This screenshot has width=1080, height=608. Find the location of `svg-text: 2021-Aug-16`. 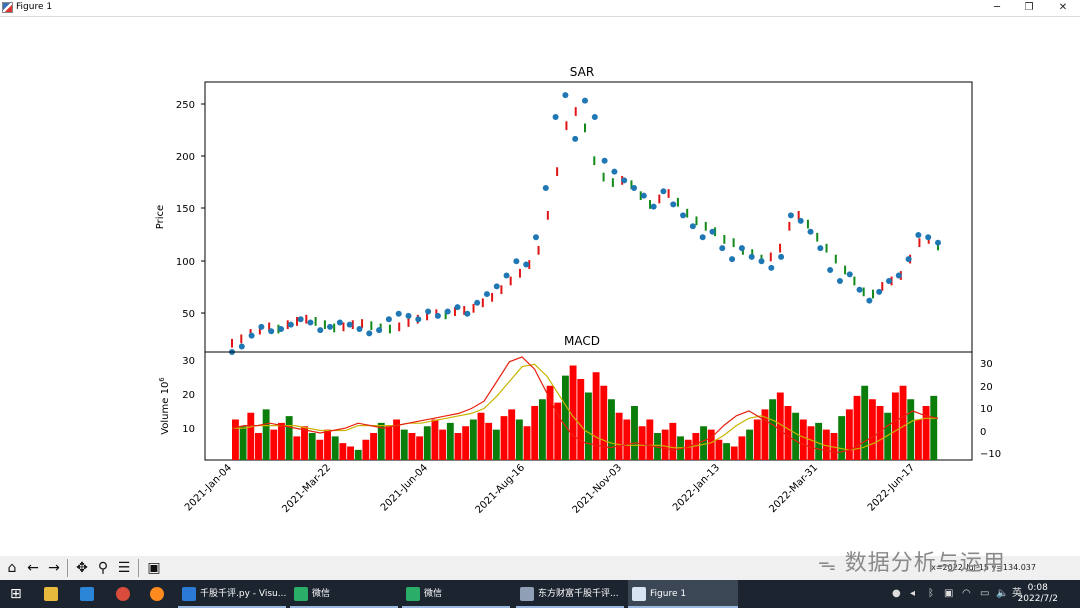

svg-text: 2021-Aug-16 is located at coordinates (501, 489).